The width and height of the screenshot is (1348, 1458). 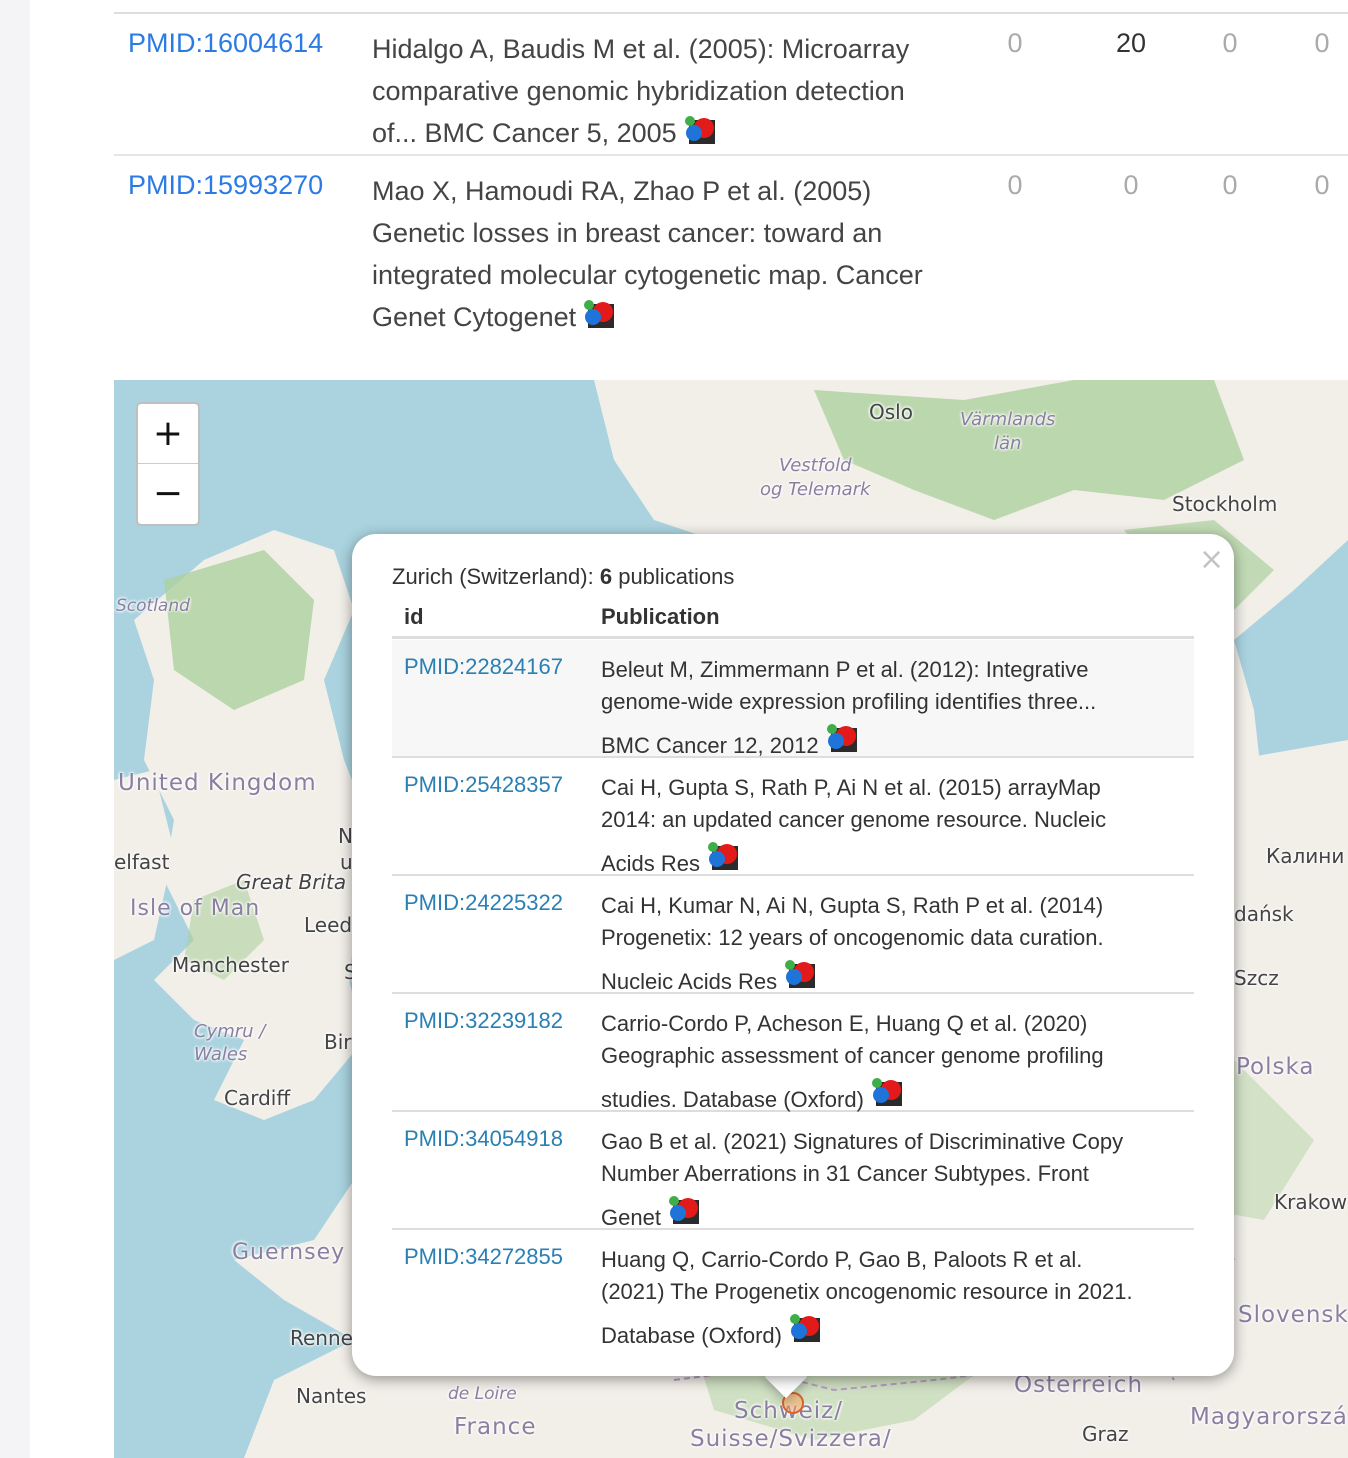 What do you see at coordinates (1269, 1417) in the screenshot?
I see `map-label-magyarorszag: Magyarorszá` at bounding box center [1269, 1417].